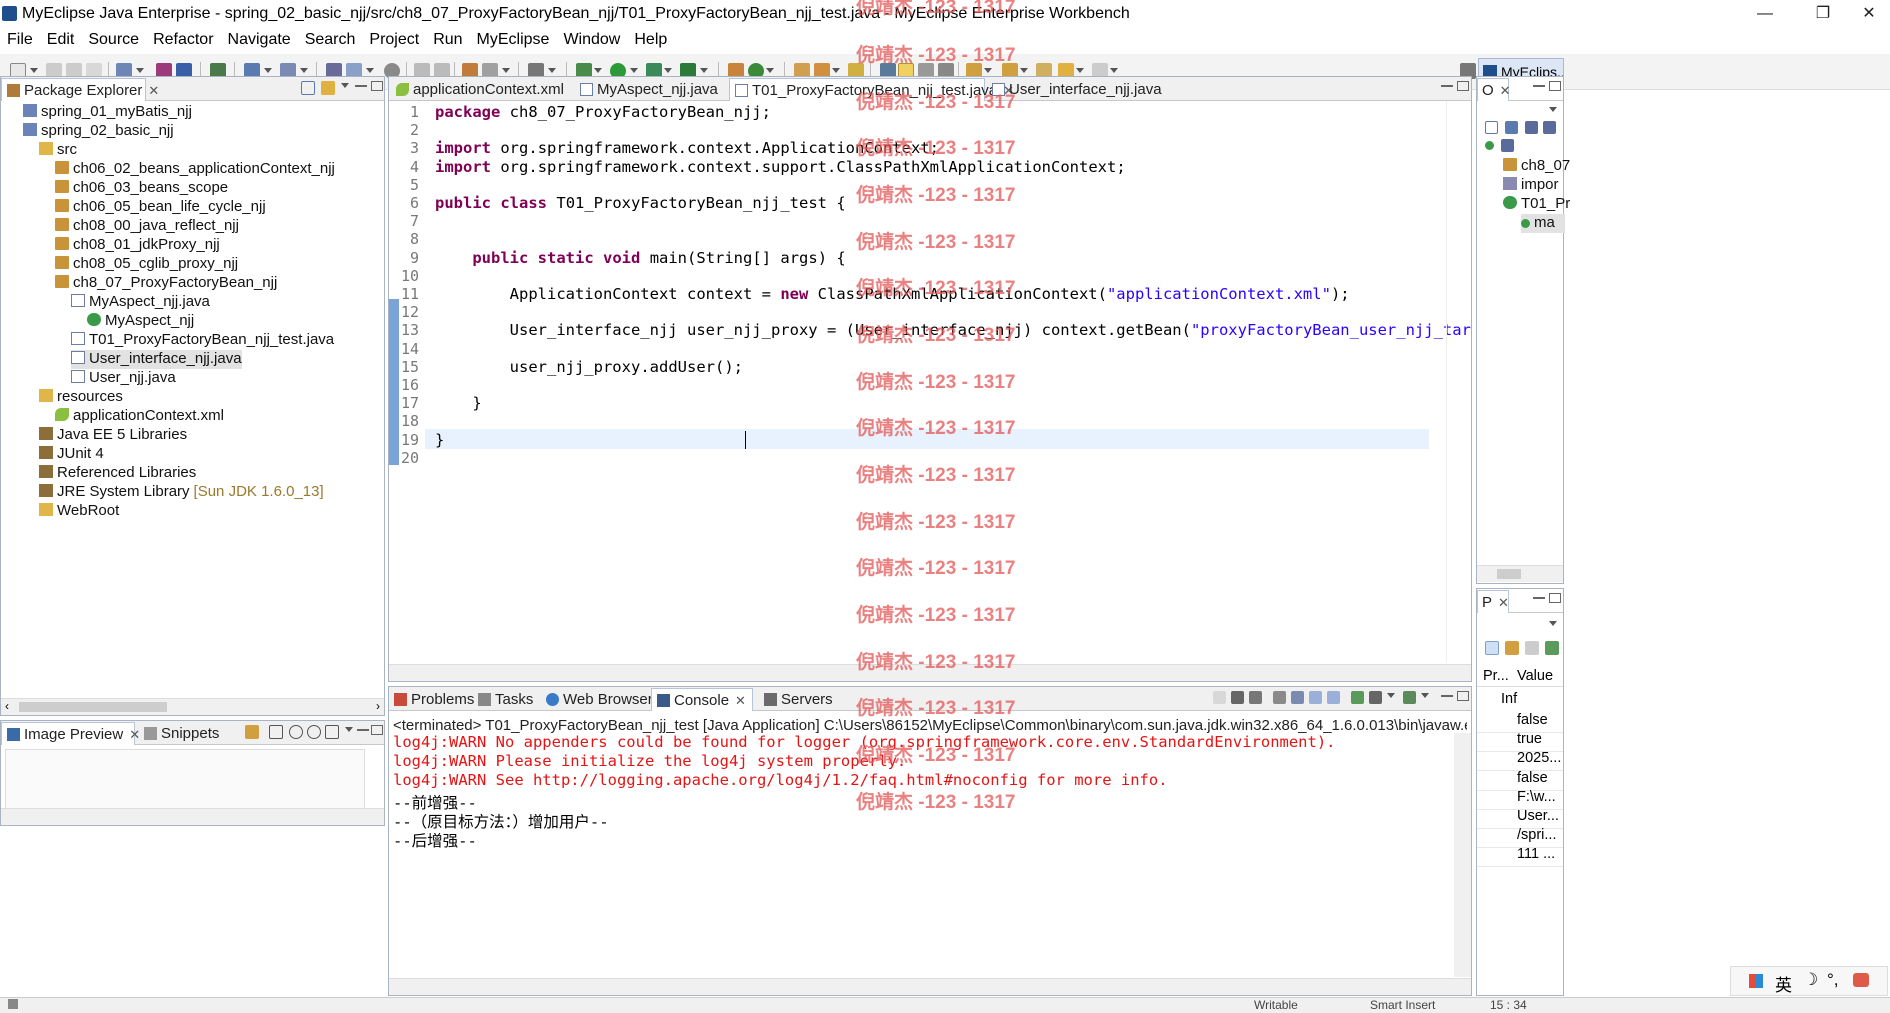 The image size is (1890, 1013). I want to click on horizontal-scrollbar: ‹ ›, so click(192, 706).